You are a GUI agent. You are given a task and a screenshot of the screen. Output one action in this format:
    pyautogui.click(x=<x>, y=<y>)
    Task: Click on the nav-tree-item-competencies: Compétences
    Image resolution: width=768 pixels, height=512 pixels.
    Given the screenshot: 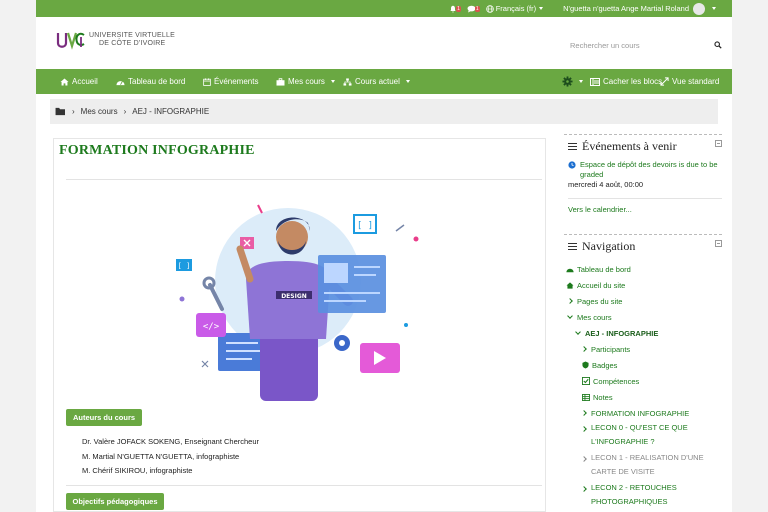 What is the action you would take?
    pyautogui.click(x=644, y=381)
    